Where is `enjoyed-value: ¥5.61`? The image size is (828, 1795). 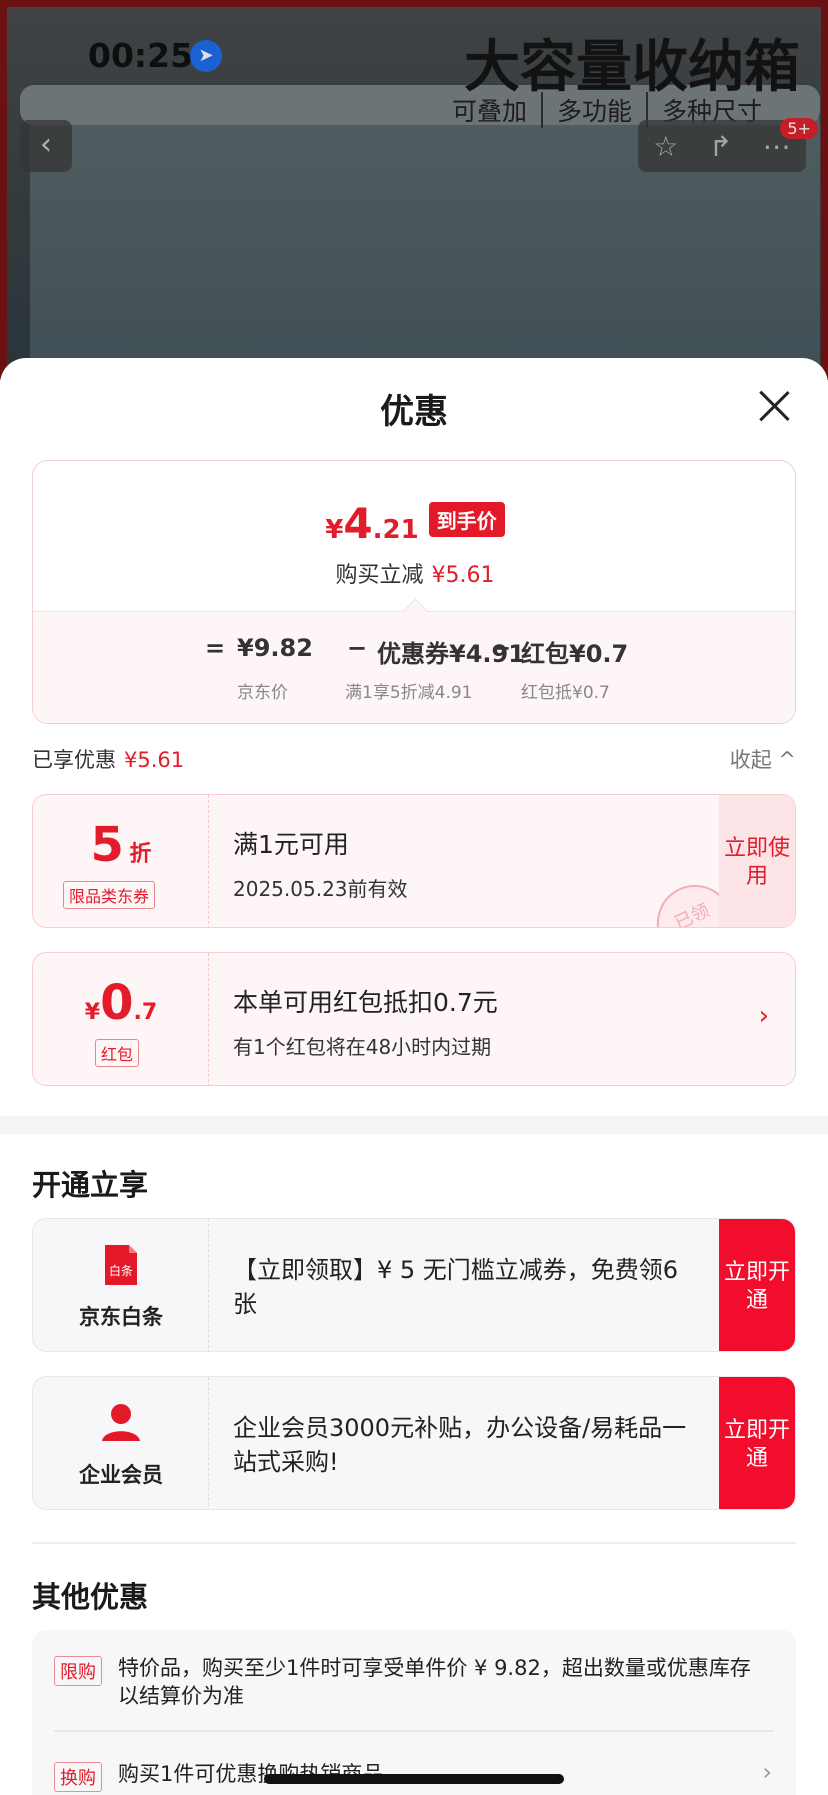 enjoyed-value: ¥5.61 is located at coordinates (154, 760).